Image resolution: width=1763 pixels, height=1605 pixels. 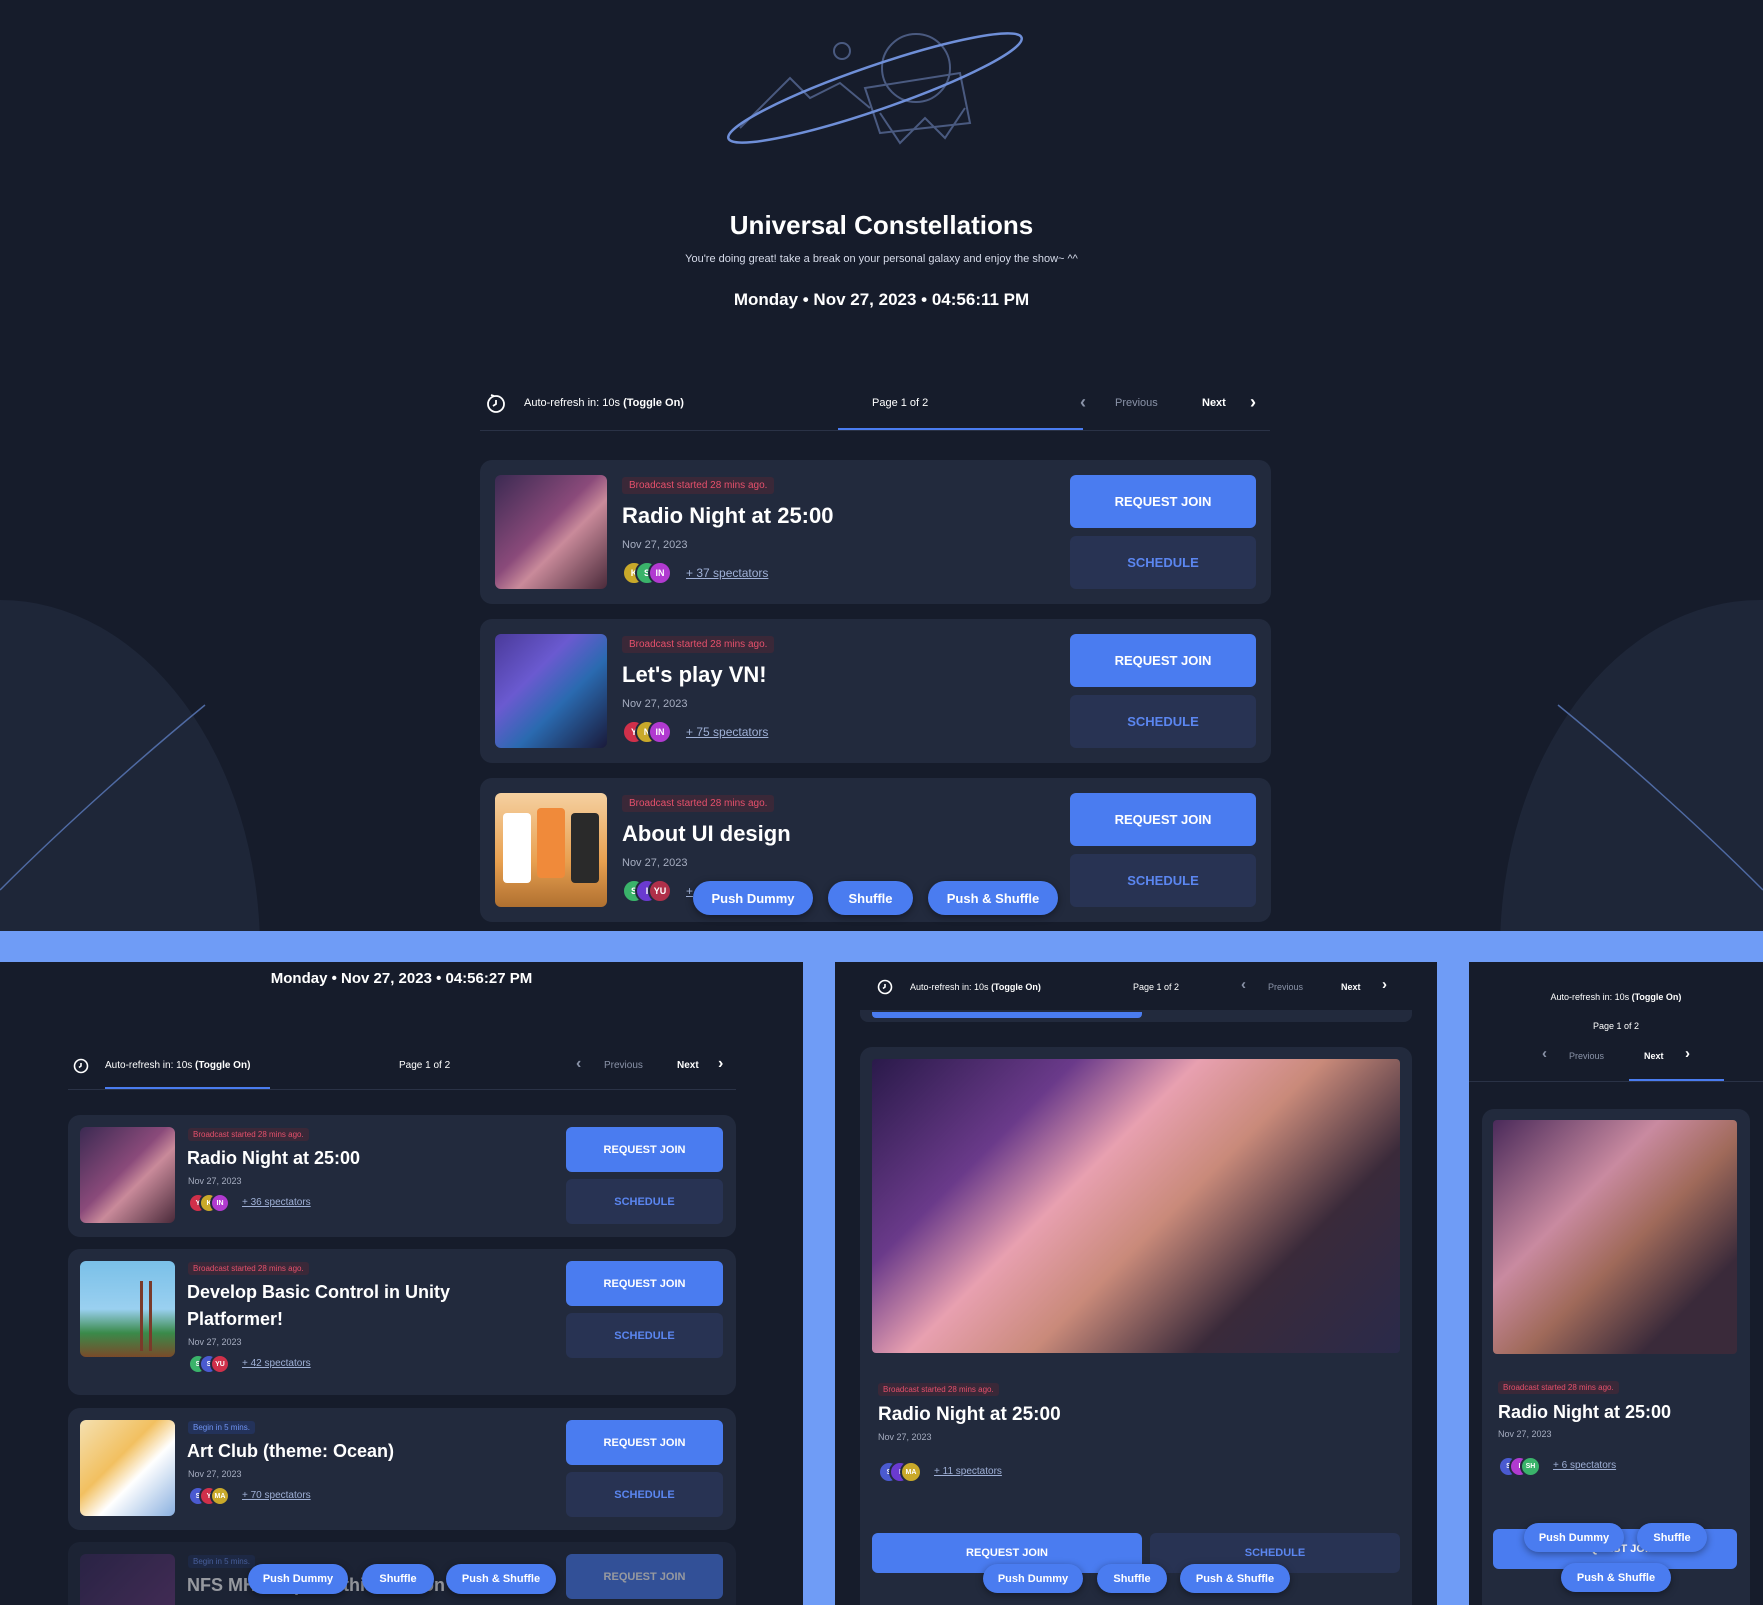 I want to click on app-title: Universal Constellations, so click(x=881, y=225).